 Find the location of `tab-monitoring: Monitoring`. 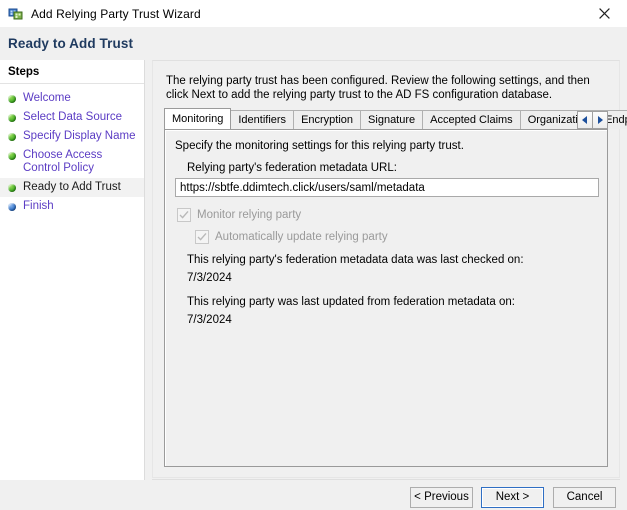

tab-monitoring: Monitoring is located at coordinates (198, 118).